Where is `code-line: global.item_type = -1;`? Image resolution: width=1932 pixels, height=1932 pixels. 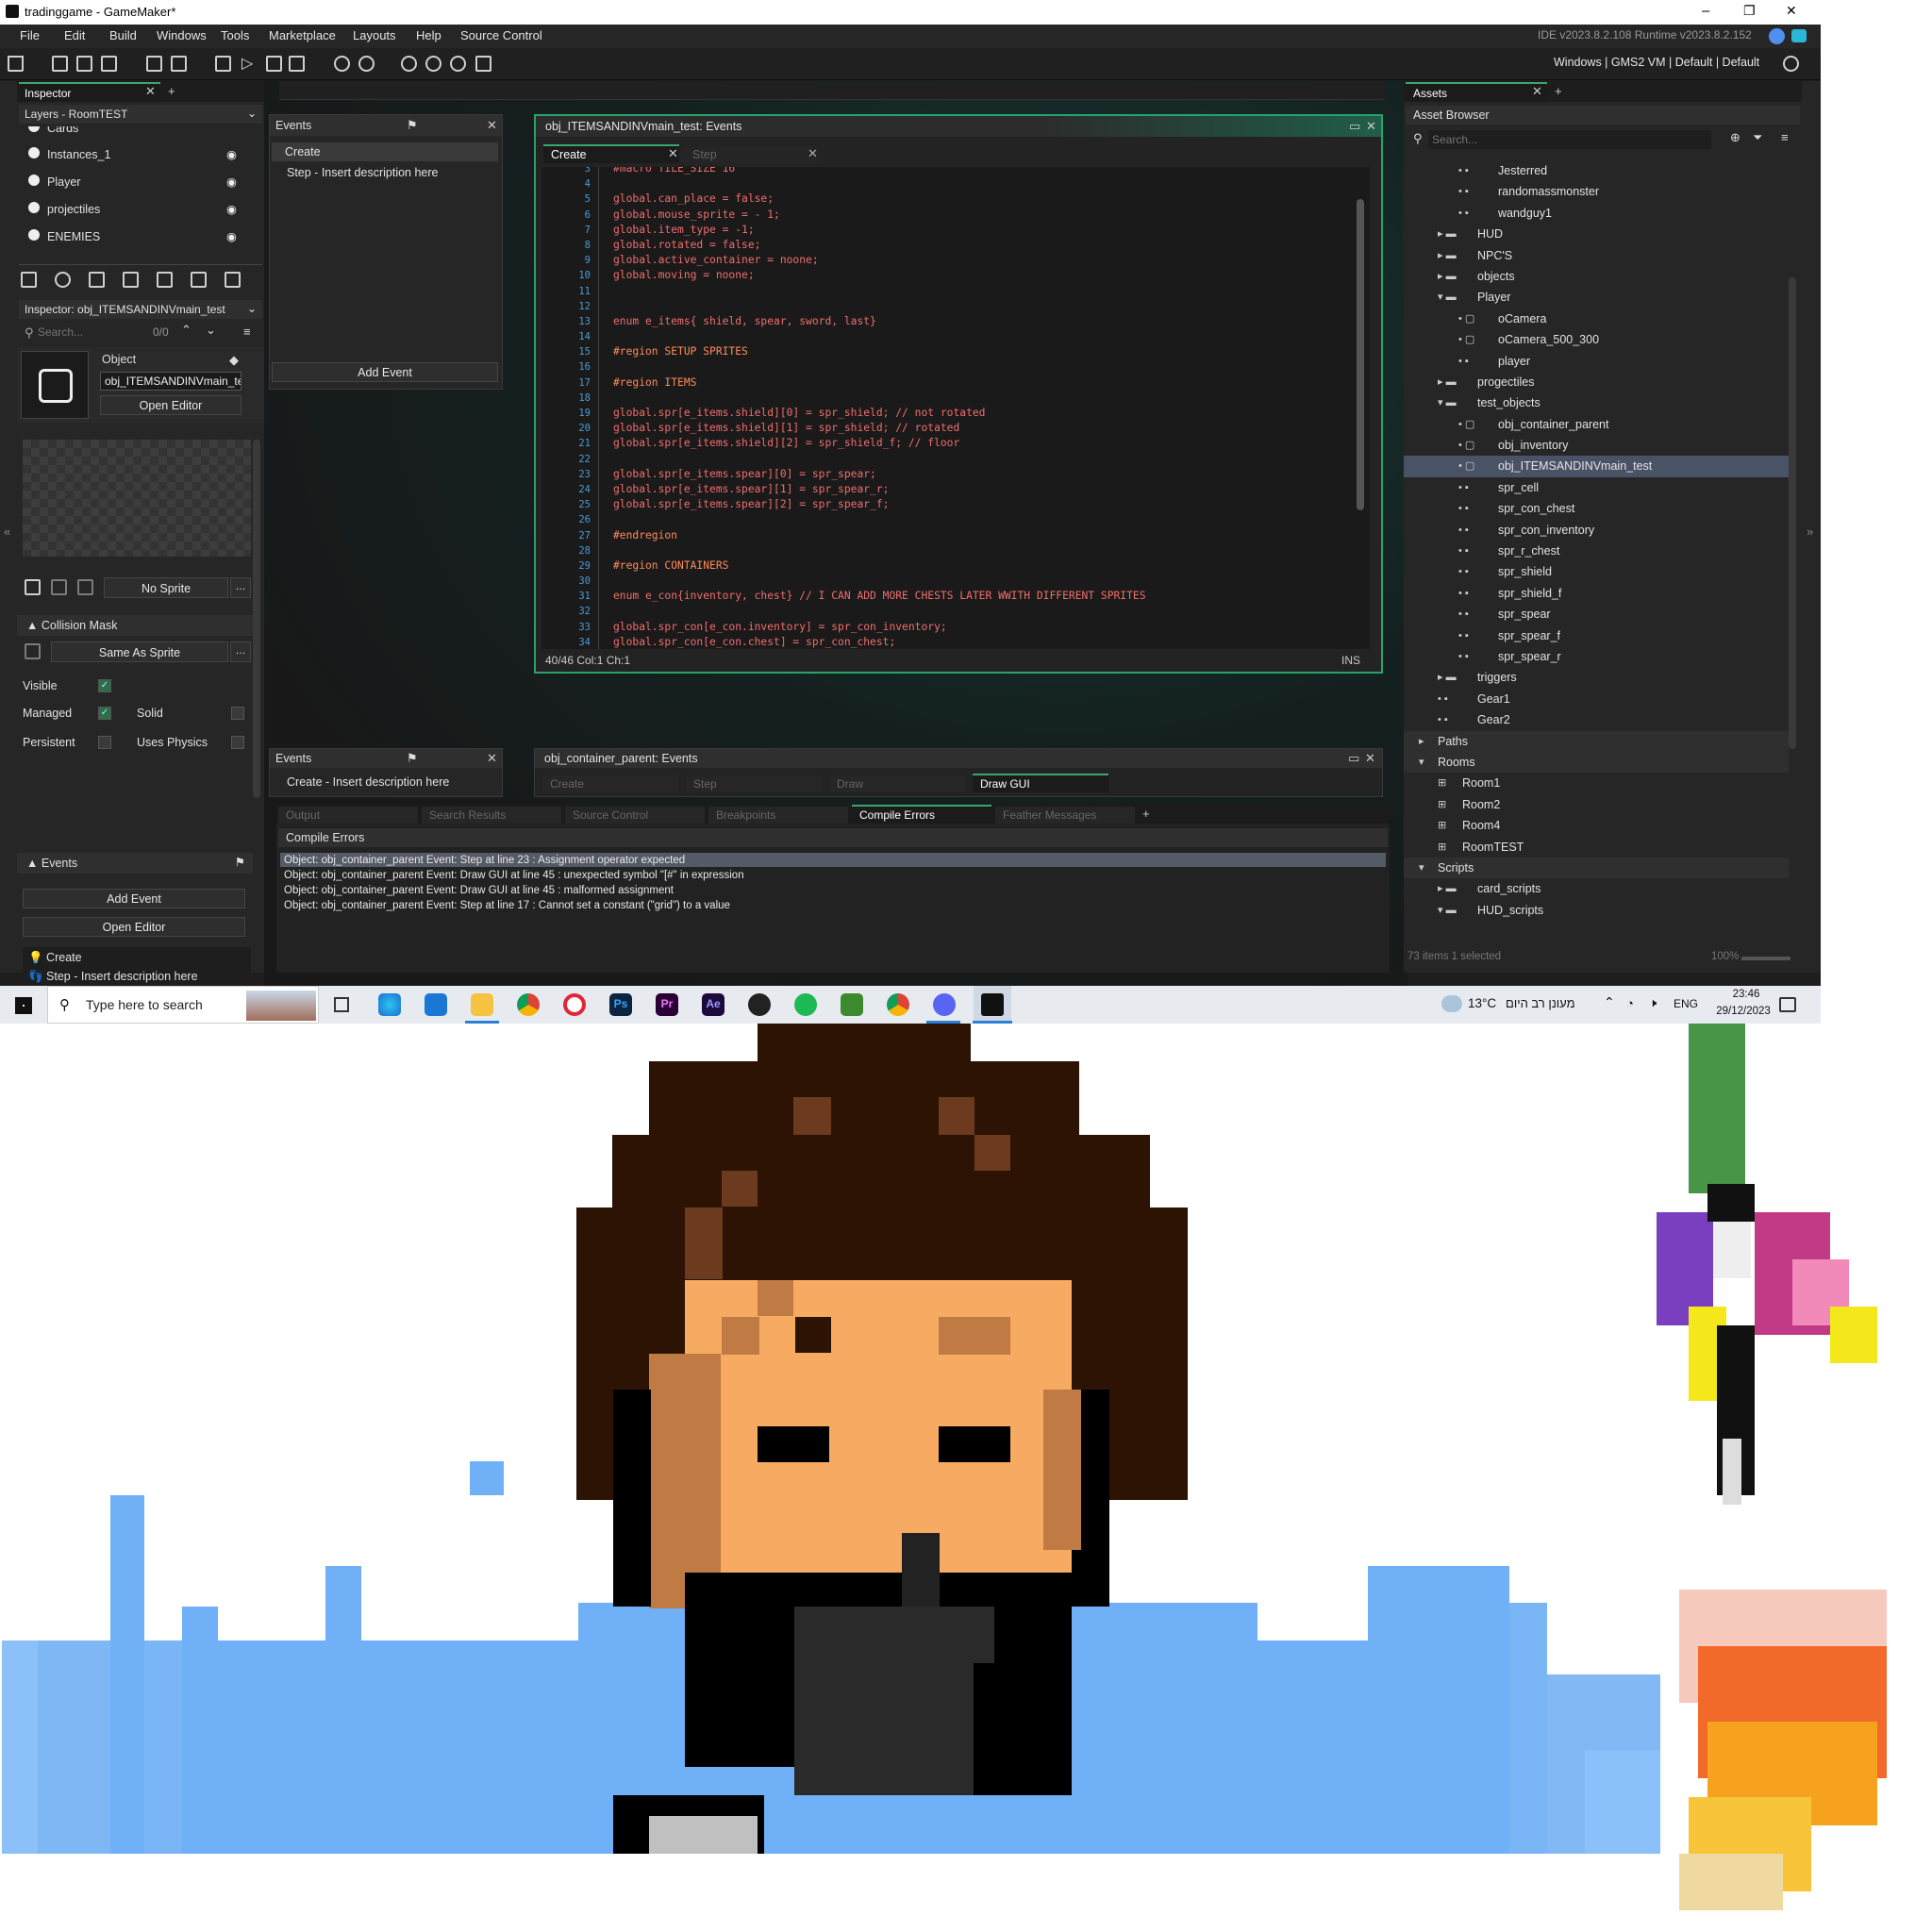
code-line: global.item_type = -1; is located at coordinates (873, 231).